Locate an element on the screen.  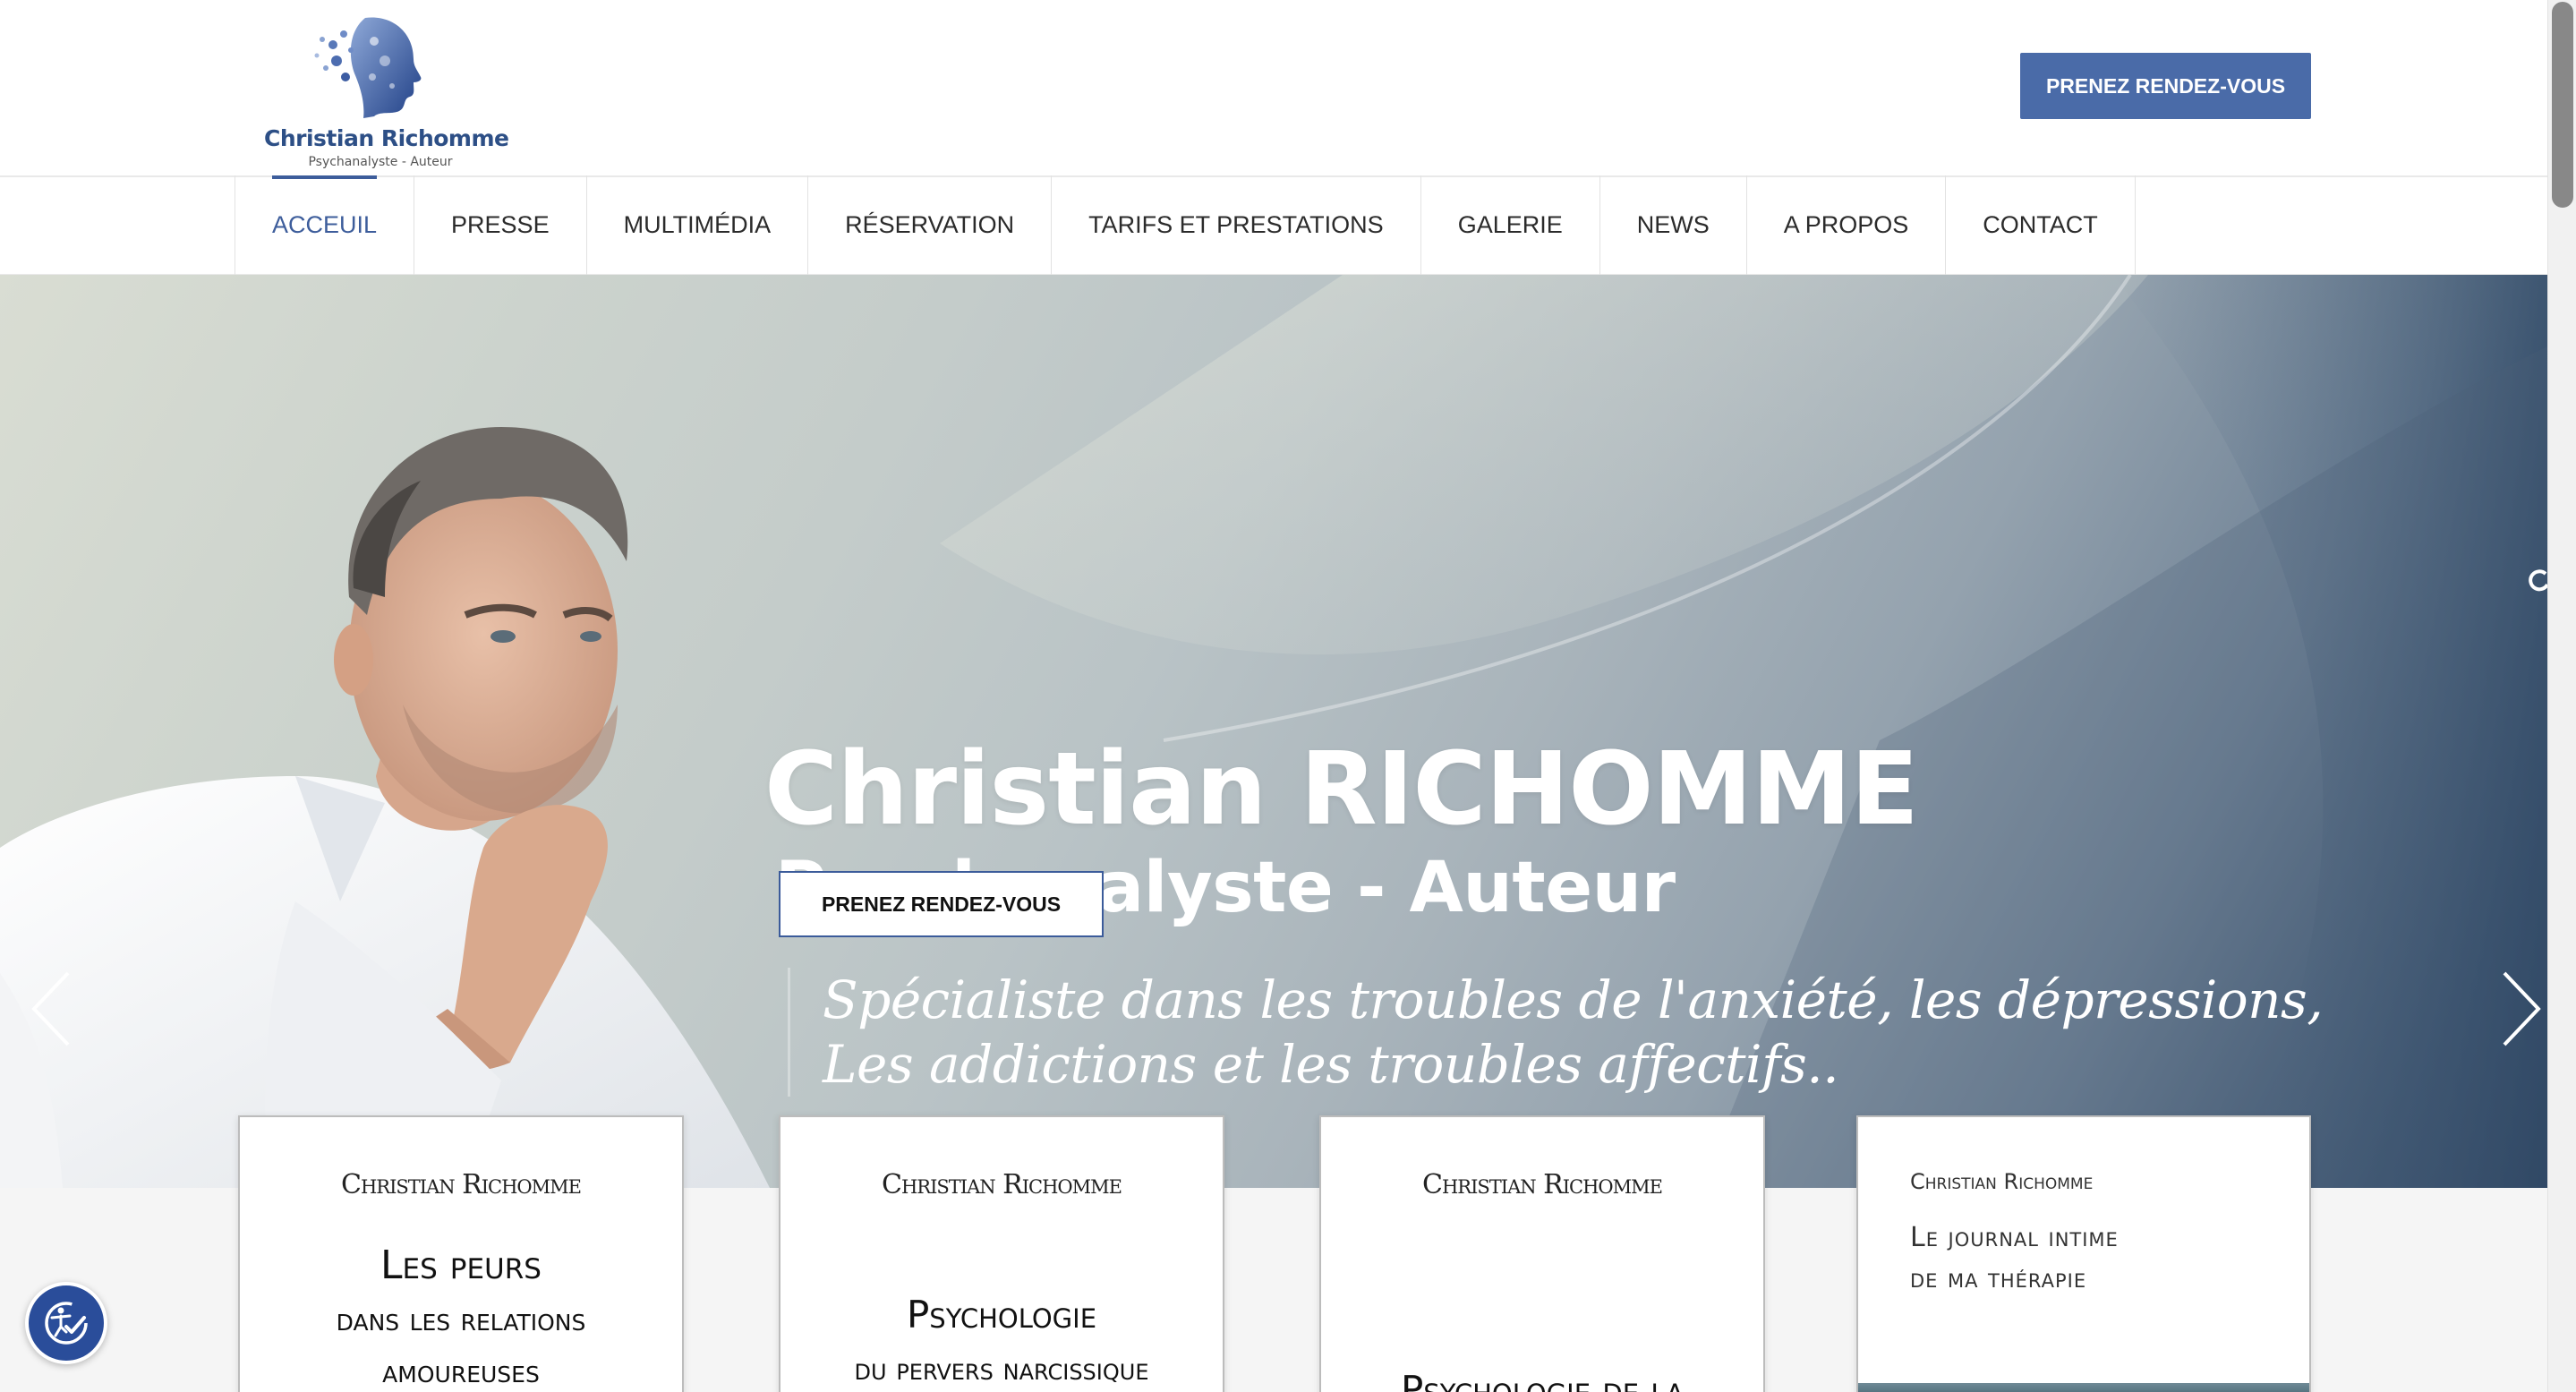
book-title-line: de ma thérapie is located at coordinates (1998, 1278).